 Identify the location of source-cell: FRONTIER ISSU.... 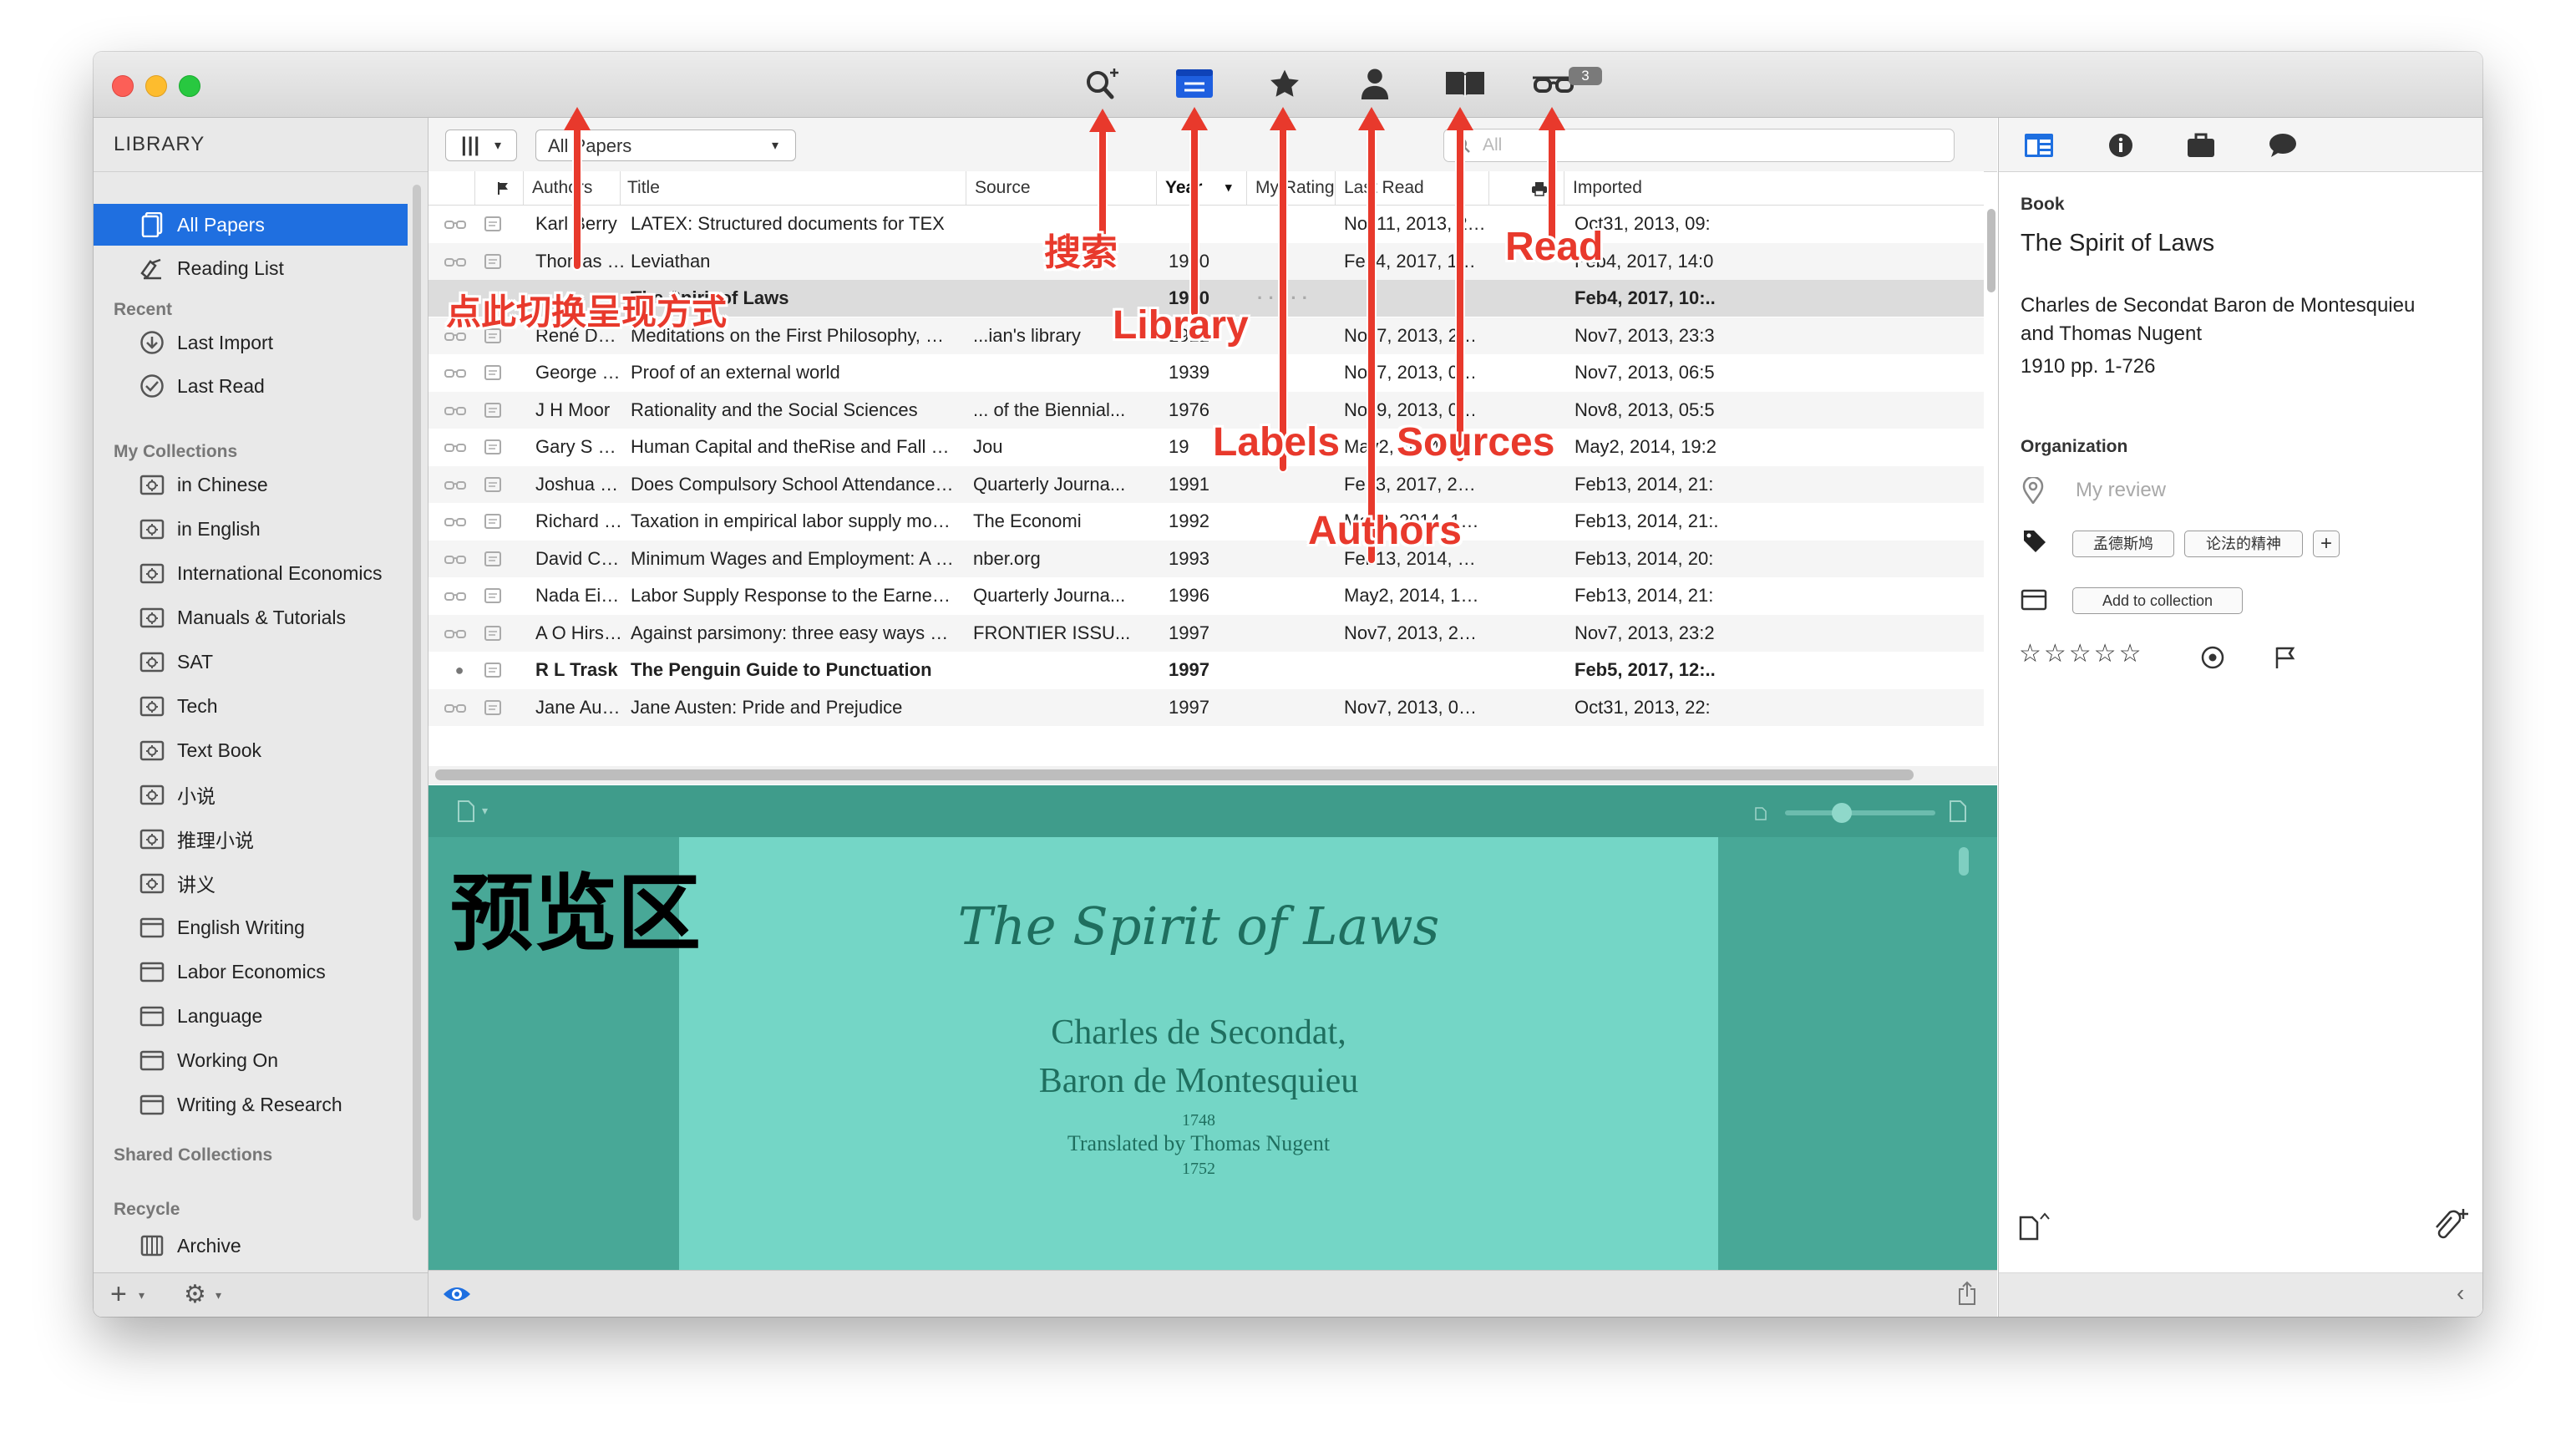
(1052, 632).